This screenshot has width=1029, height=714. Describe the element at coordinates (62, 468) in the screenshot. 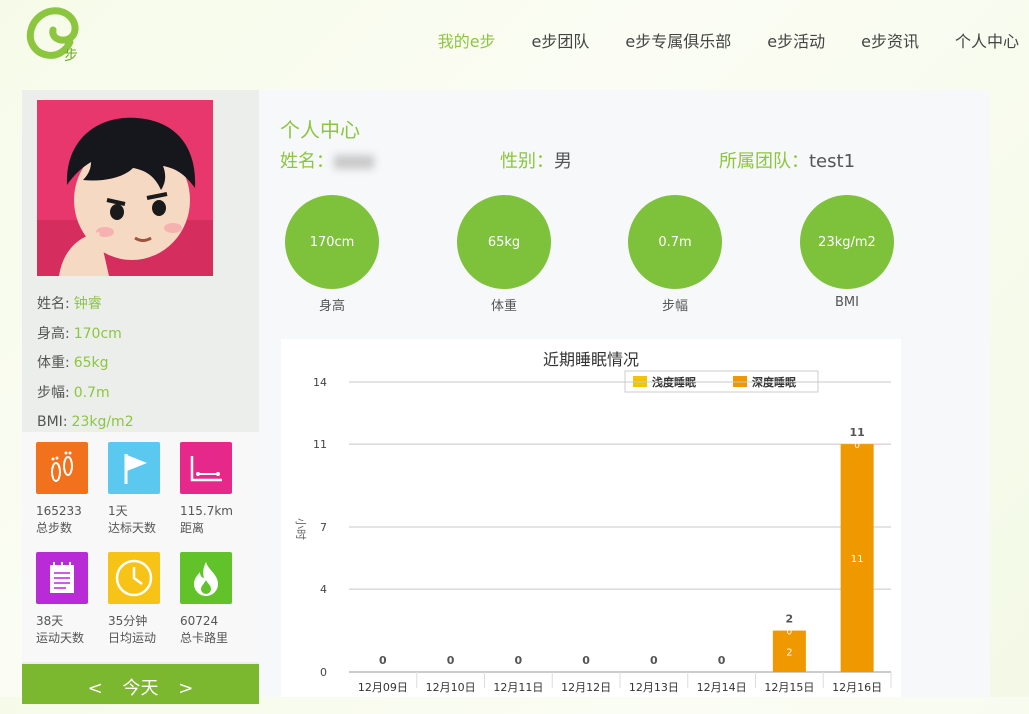

I see `footprints-icon` at that location.